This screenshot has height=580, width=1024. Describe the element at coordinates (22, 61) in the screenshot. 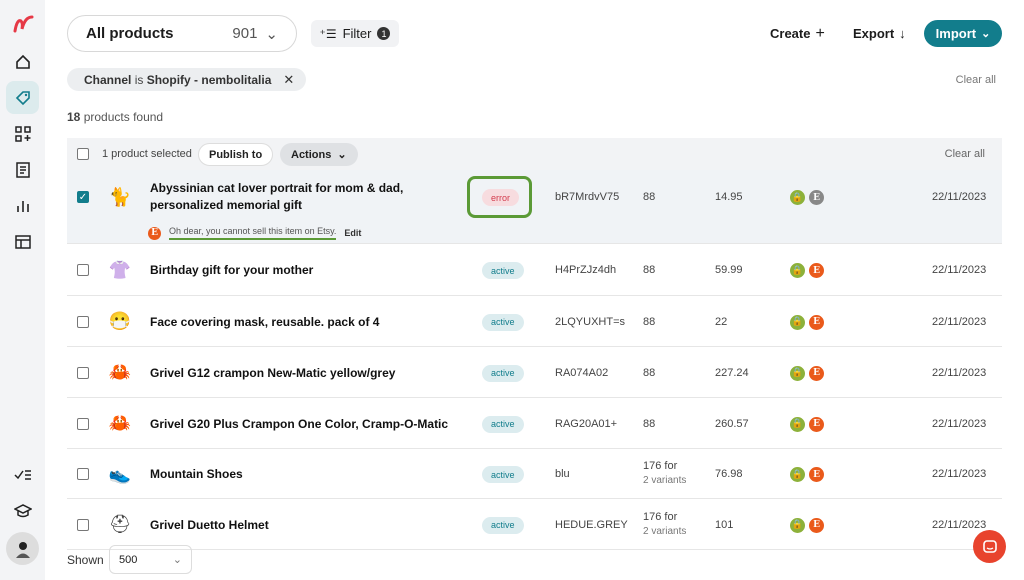

I see `home-icon` at that location.